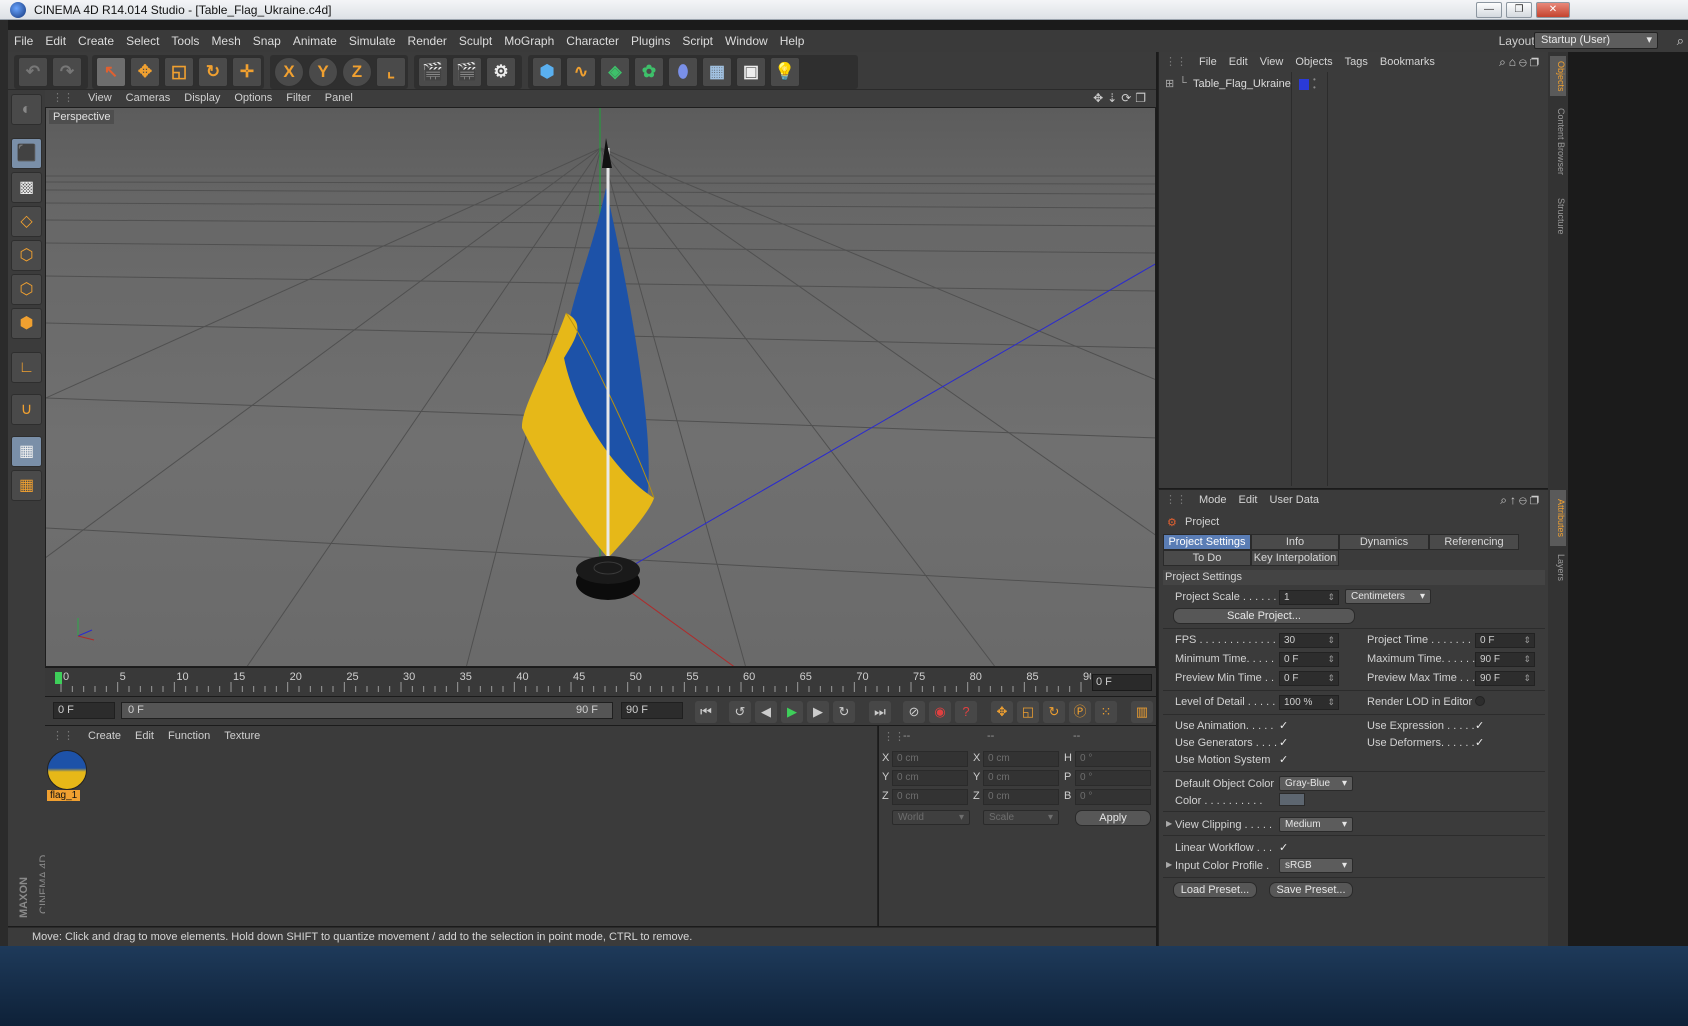  Describe the element at coordinates (1481, 743) in the screenshot. I see `use-deformers-checkbox: ✓` at that location.